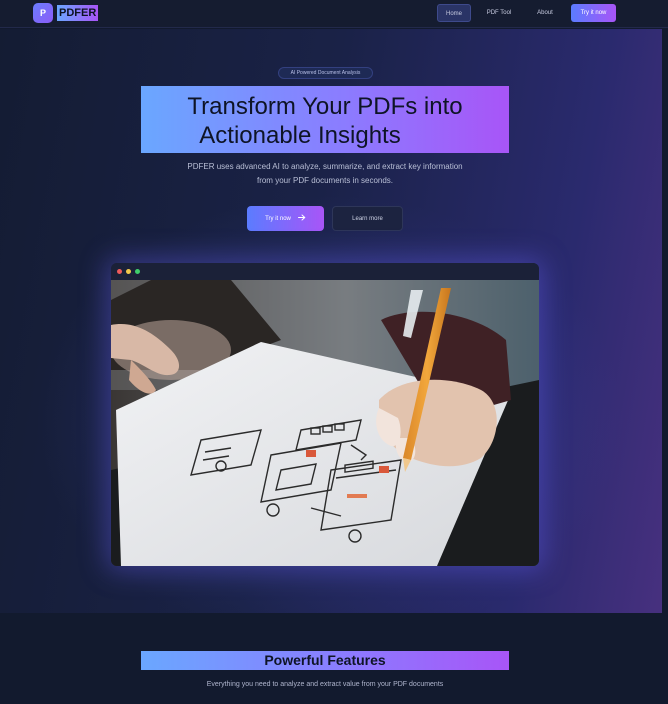 The image size is (668, 704). Describe the element at coordinates (454, 13) in the screenshot. I see `nav-link-home: Home` at that location.